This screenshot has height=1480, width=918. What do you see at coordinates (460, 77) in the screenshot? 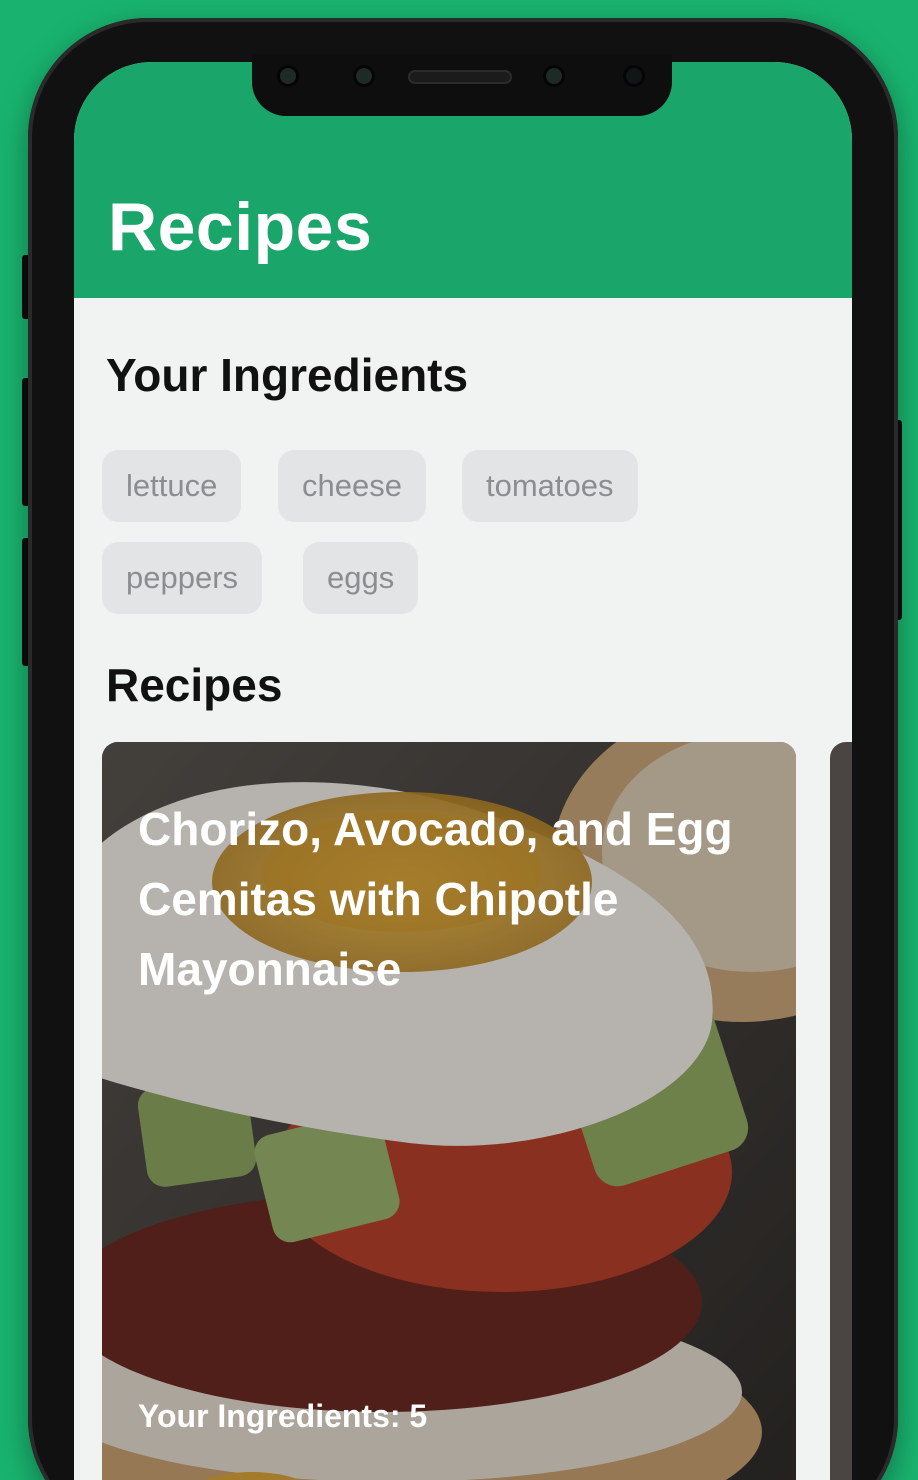
I see `speaker-icon` at bounding box center [460, 77].